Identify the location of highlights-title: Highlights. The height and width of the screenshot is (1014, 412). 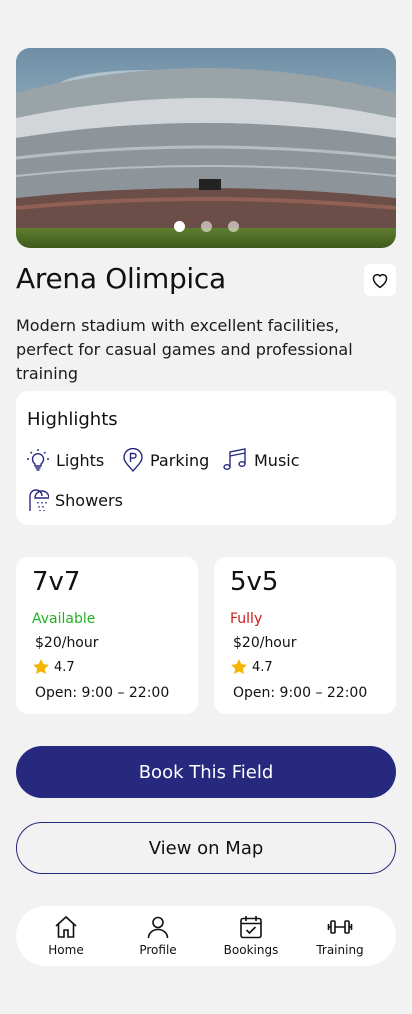
(72, 419).